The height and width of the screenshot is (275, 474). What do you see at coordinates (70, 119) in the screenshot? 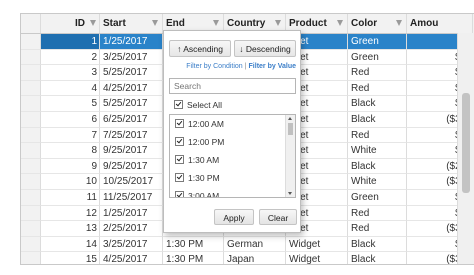
I see `cell-id: 6` at bounding box center [70, 119].